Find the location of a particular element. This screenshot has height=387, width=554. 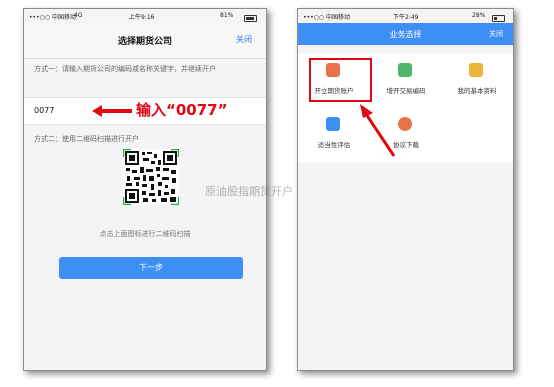

next-step-button: 下一步 is located at coordinates (151, 268).